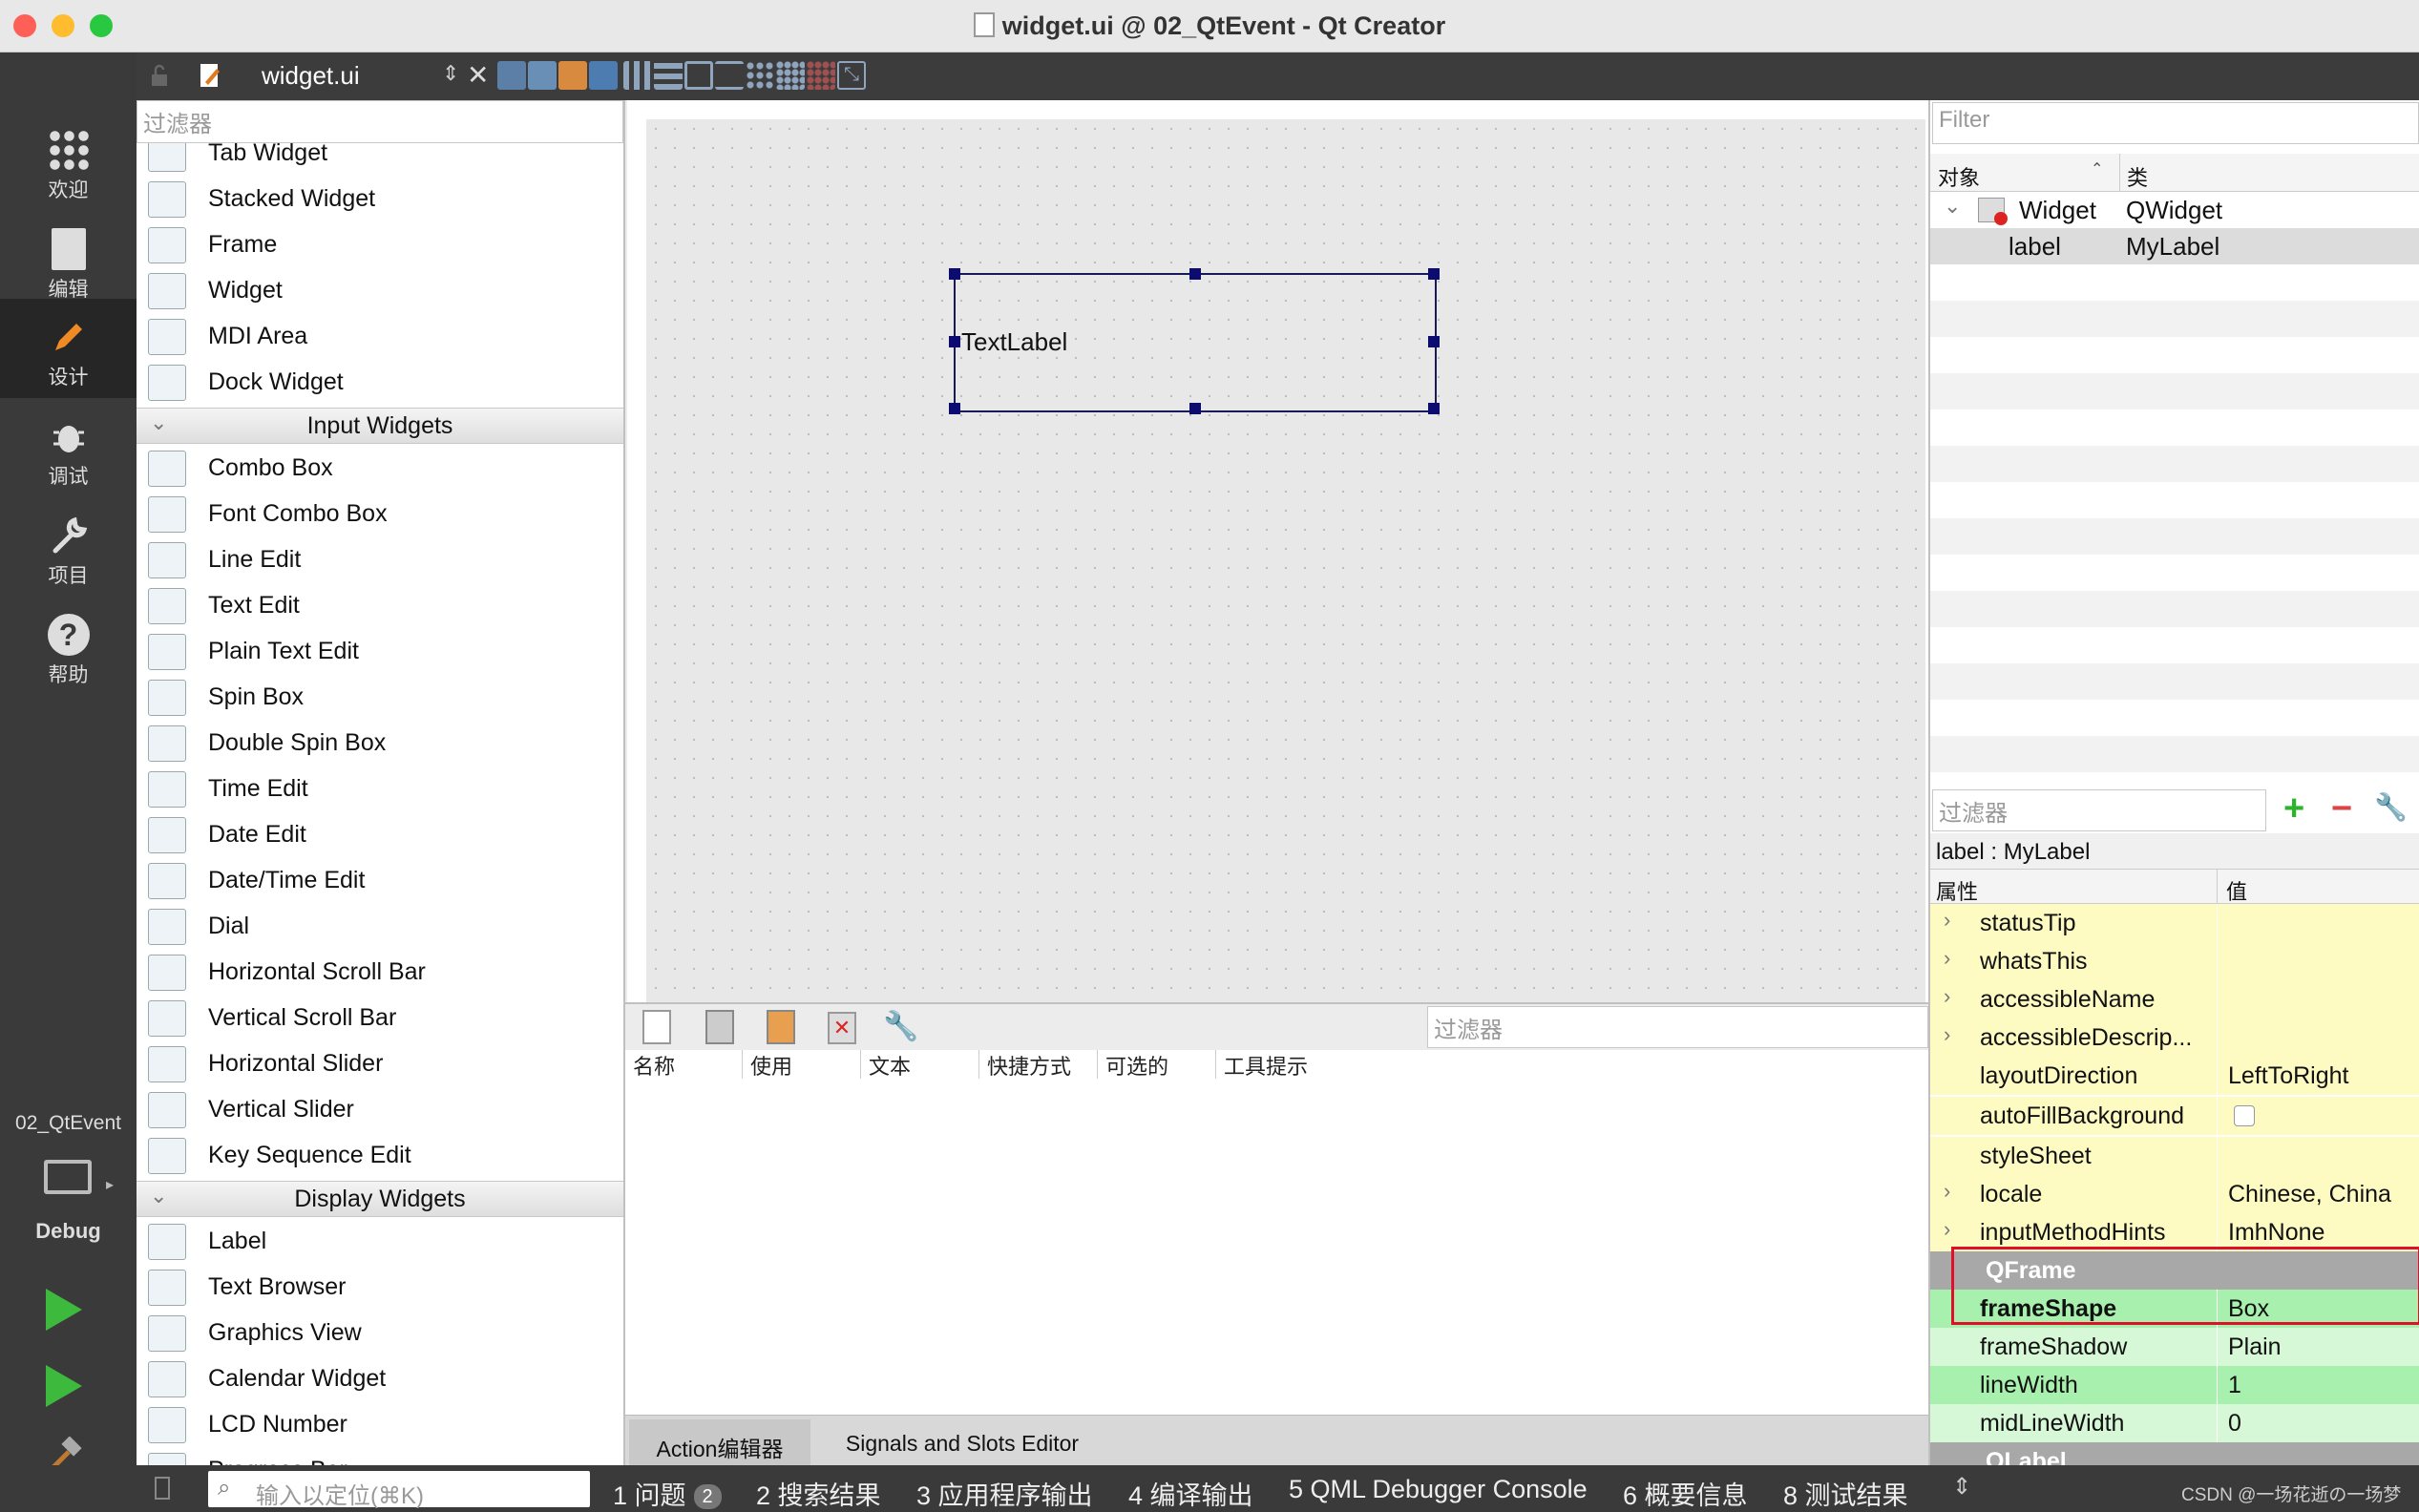 Image resolution: width=2419 pixels, height=1512 pixels. Describe the element at coordinates (791, 76) in the screenshot. I see `layout-grid-icon` at that location.